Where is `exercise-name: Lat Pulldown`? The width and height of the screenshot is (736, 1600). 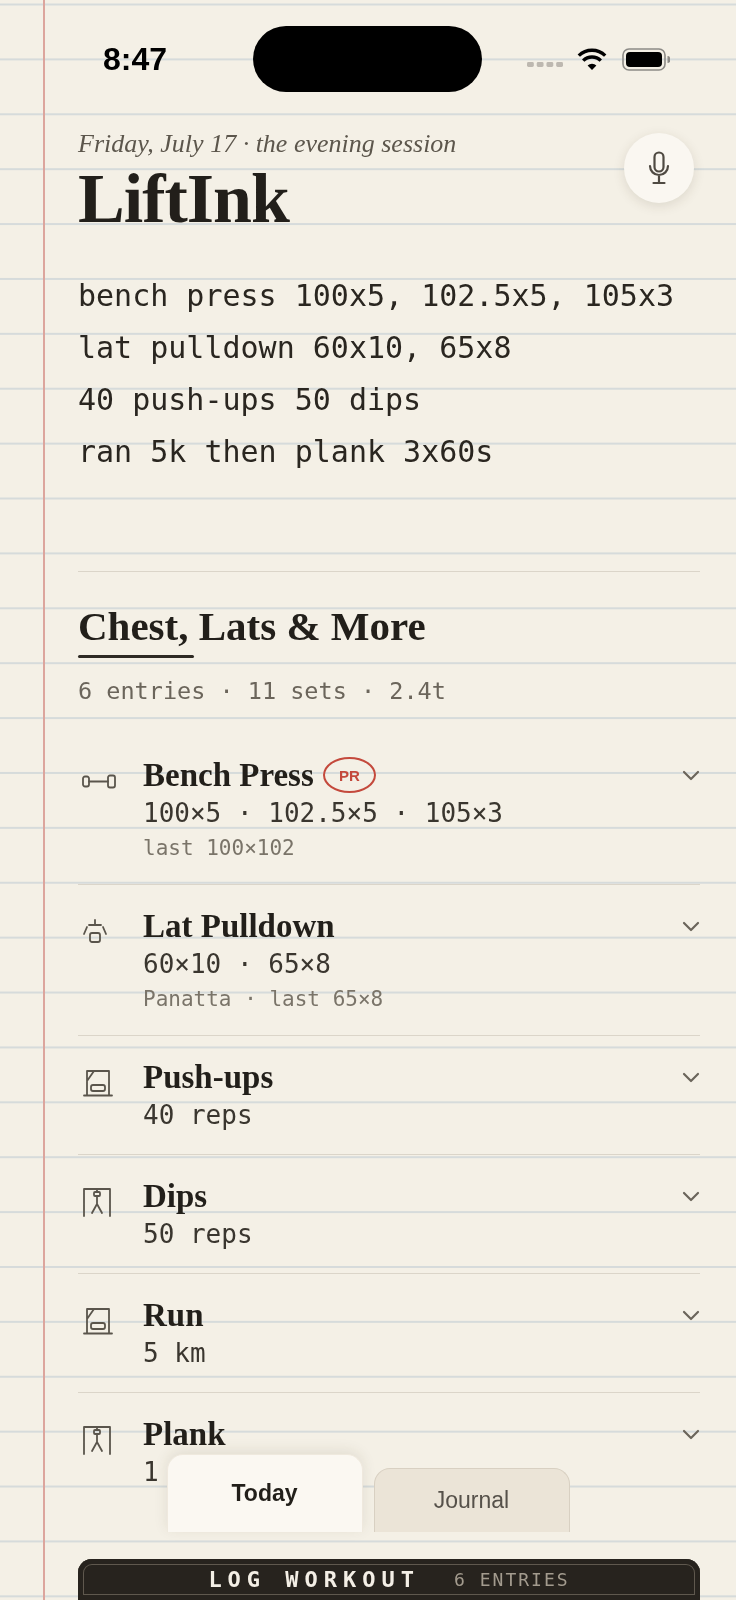 exercise-name: Lat Pulldown is located at coordinates (239, 926).